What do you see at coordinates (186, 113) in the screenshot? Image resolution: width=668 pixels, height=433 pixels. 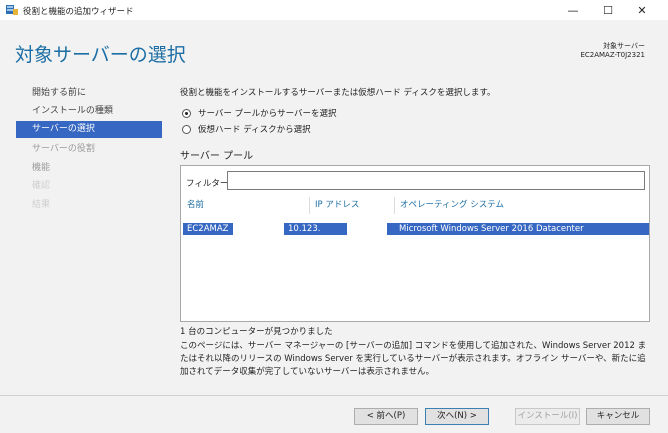 I see `radio-button-checked` at bounding box center [186, 113].